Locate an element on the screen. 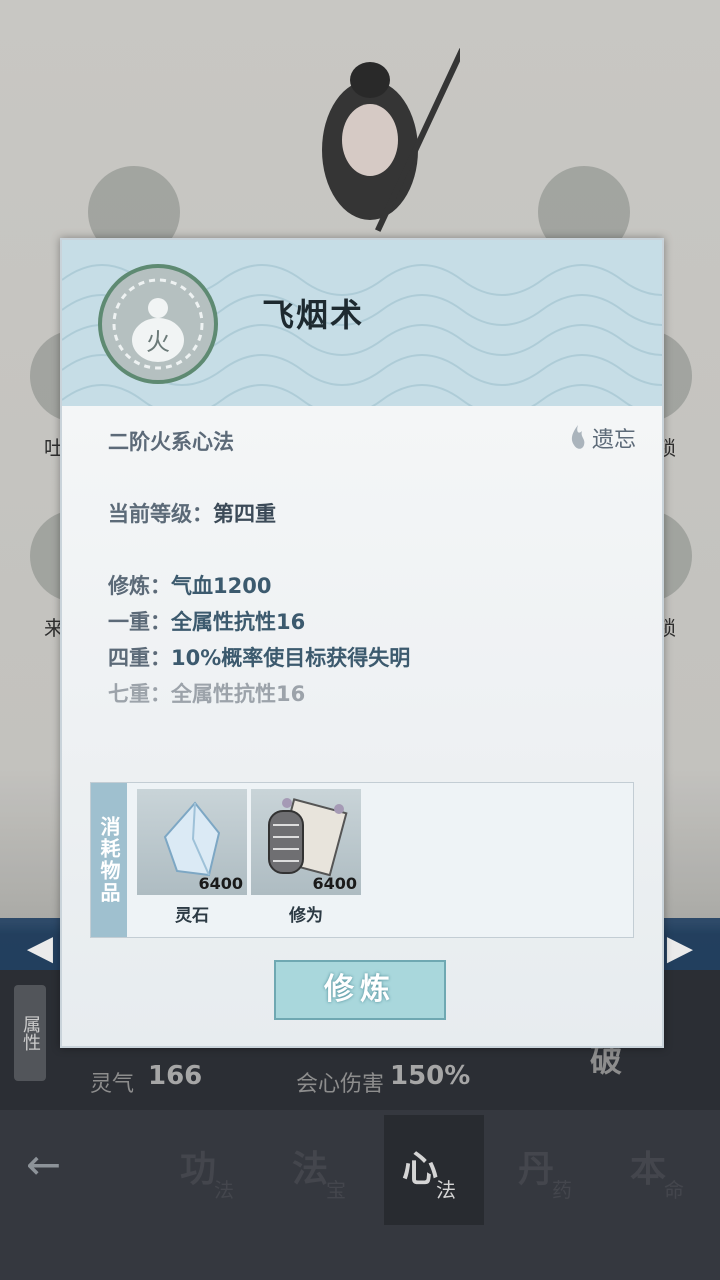 This screenshot has height=1280, width=720. level-label: 当前等级： is located at coordinates (160, 514).